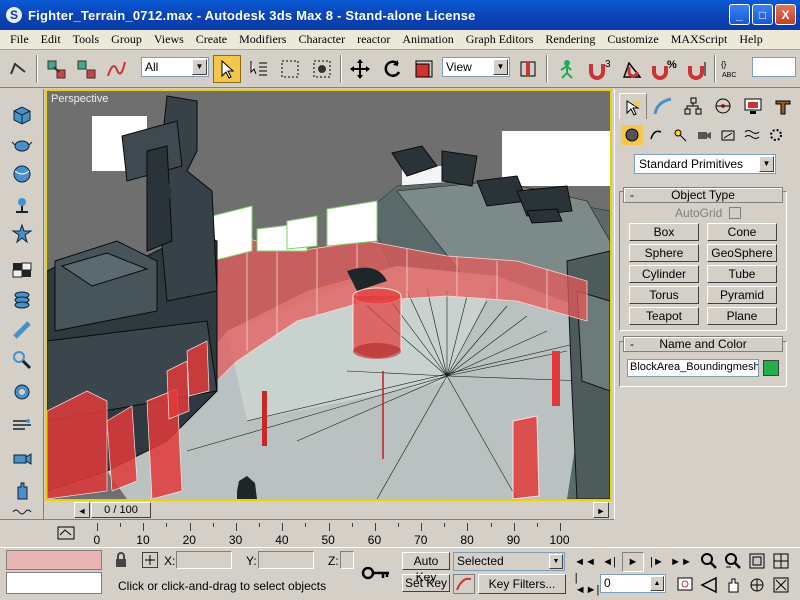 The height and width of the screenshot is (600, 800). I want to click on wind-tool-icon, so click(22, 424).